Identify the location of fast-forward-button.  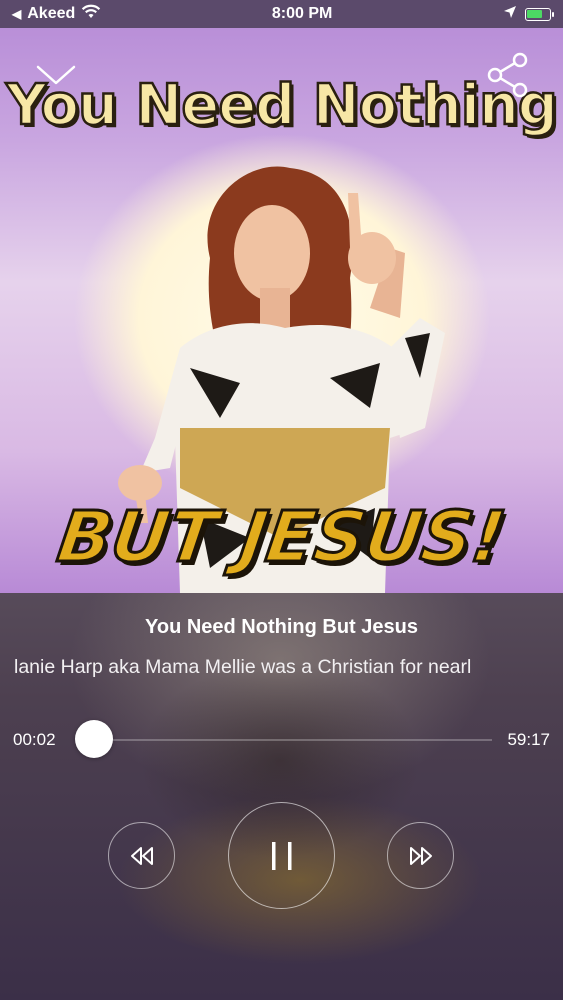
(420, 855).